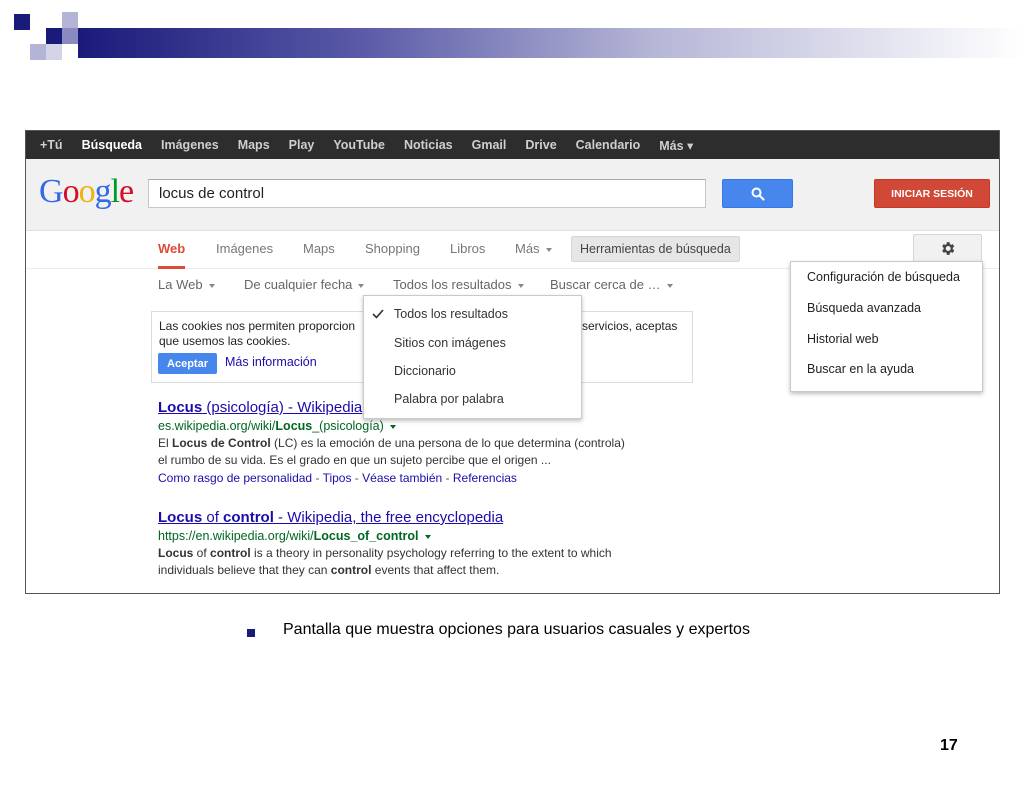 Image resolution: width=1024 pixels, height=791 pixels. What do you see at coordinates (551, 43) in the screenshot?
I see `slide-header-bar` at bounding box center [551, 43].